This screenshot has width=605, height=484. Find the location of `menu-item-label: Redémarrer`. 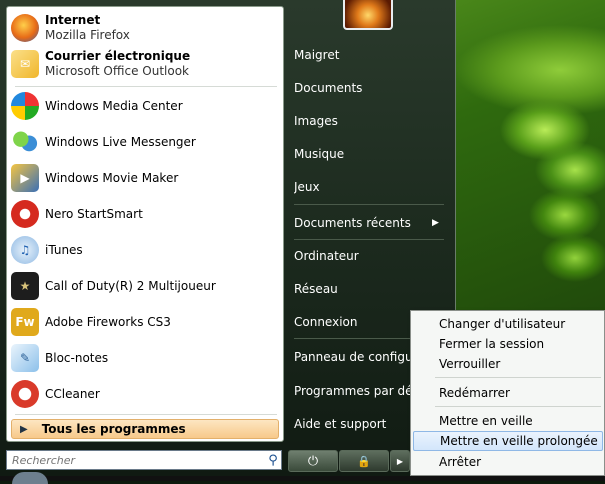

menu-item-label: Redémarrer is located at coordinates (474, 393).